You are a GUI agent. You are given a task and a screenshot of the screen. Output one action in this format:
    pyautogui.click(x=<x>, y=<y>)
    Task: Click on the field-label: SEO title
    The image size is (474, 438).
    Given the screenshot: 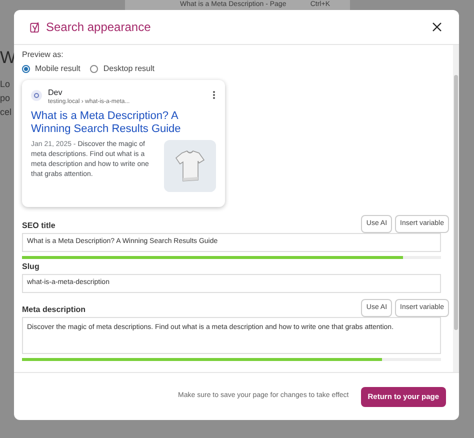 What is the action you would take?
    pyautogui.click(x=39, y=226)
    